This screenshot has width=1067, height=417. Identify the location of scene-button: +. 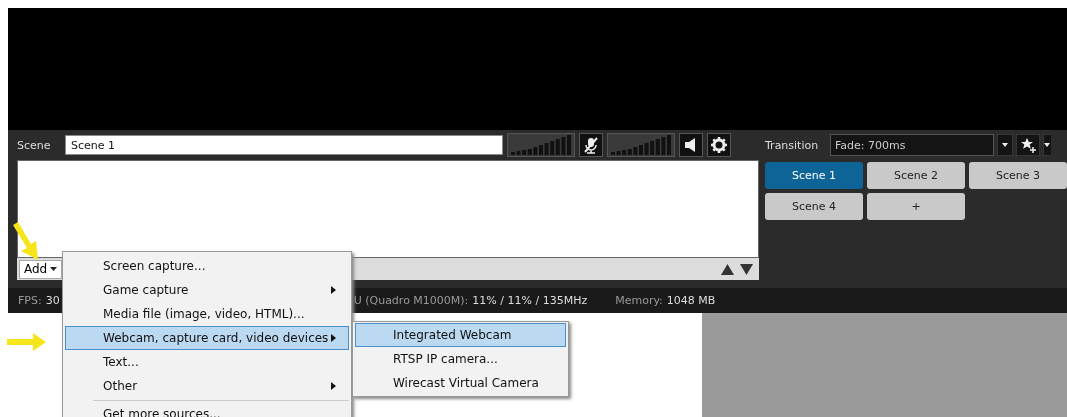
(916, 206).